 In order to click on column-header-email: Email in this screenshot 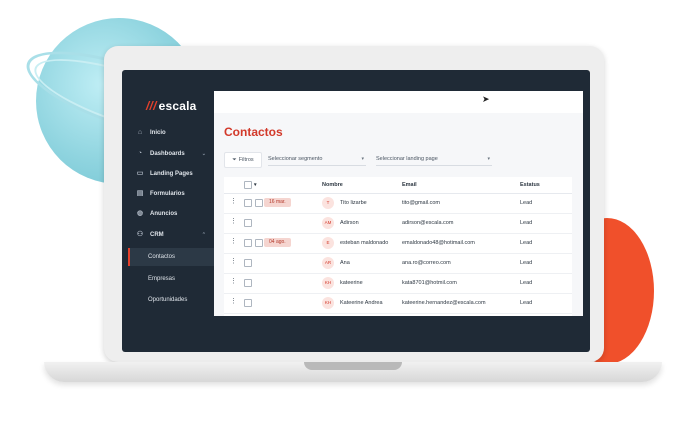, I will do `click(409, 185)`.